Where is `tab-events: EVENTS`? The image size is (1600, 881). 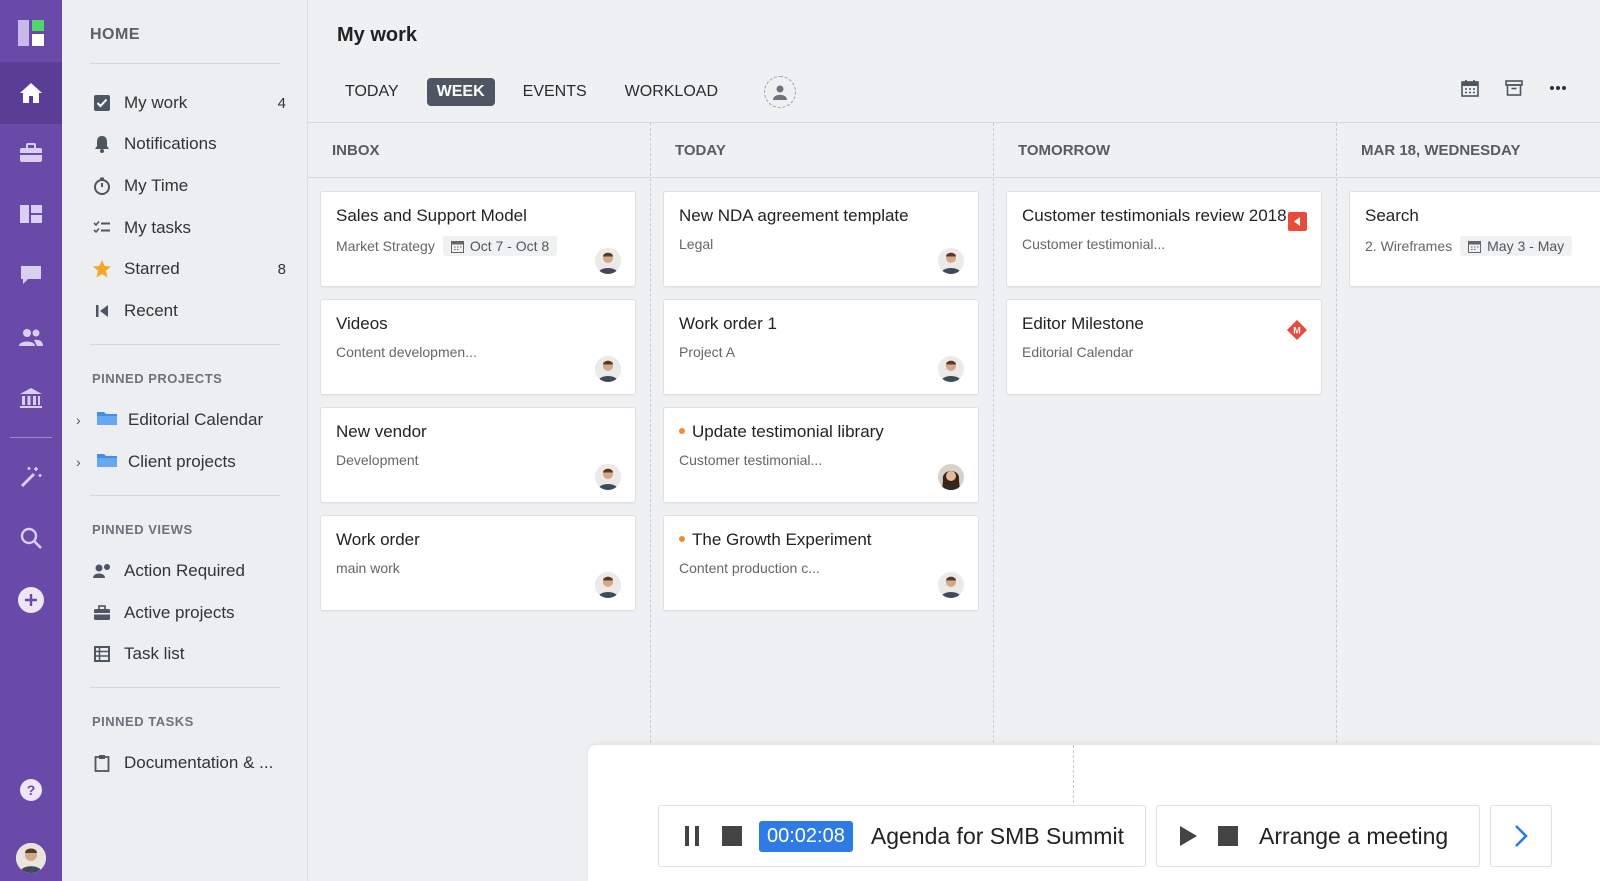 tab-events: EVENTS is located at coordinates (555, 92).